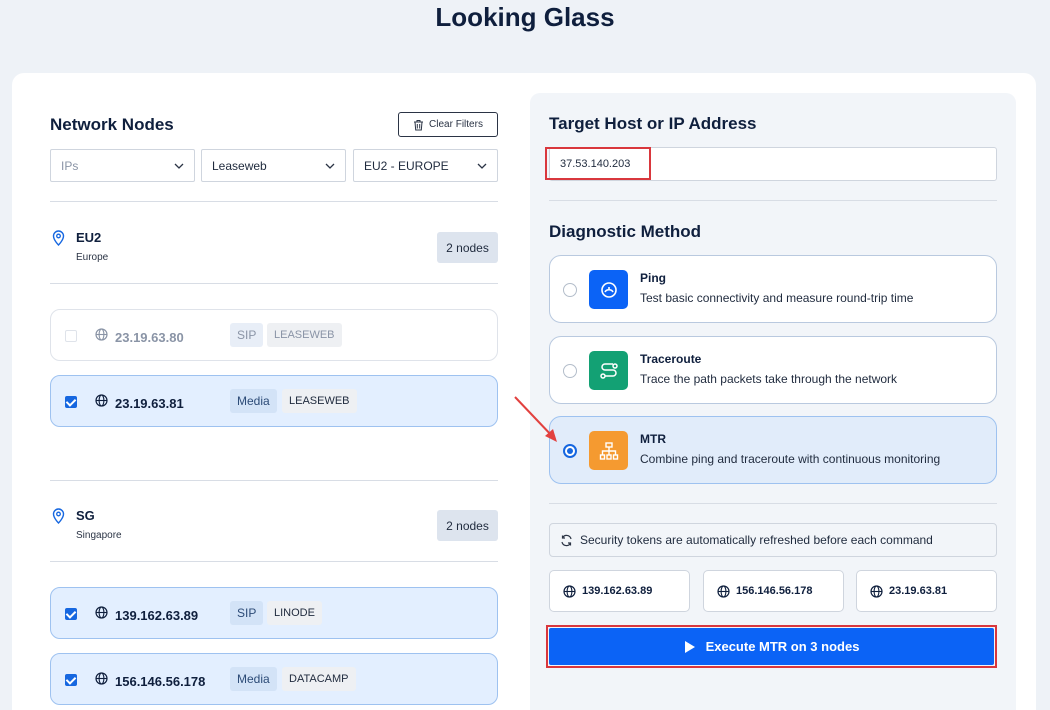  Describe the element at coordinates (918, 591) in the screenshot. I see `selected-node-ip: 23.19.63.81` at that location.